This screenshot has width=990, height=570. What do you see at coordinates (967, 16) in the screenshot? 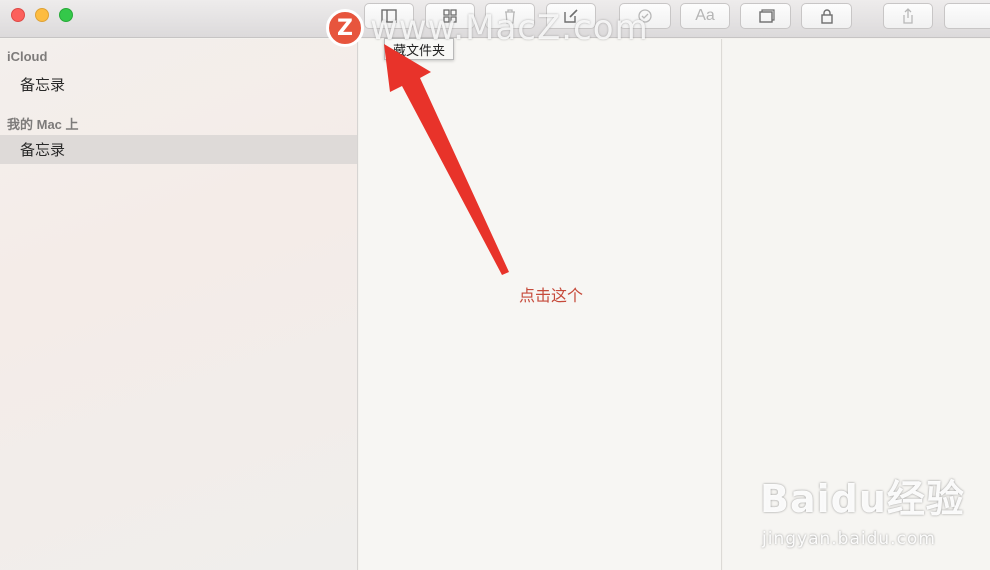
I see `search-field` at bounding box center [967, 16].